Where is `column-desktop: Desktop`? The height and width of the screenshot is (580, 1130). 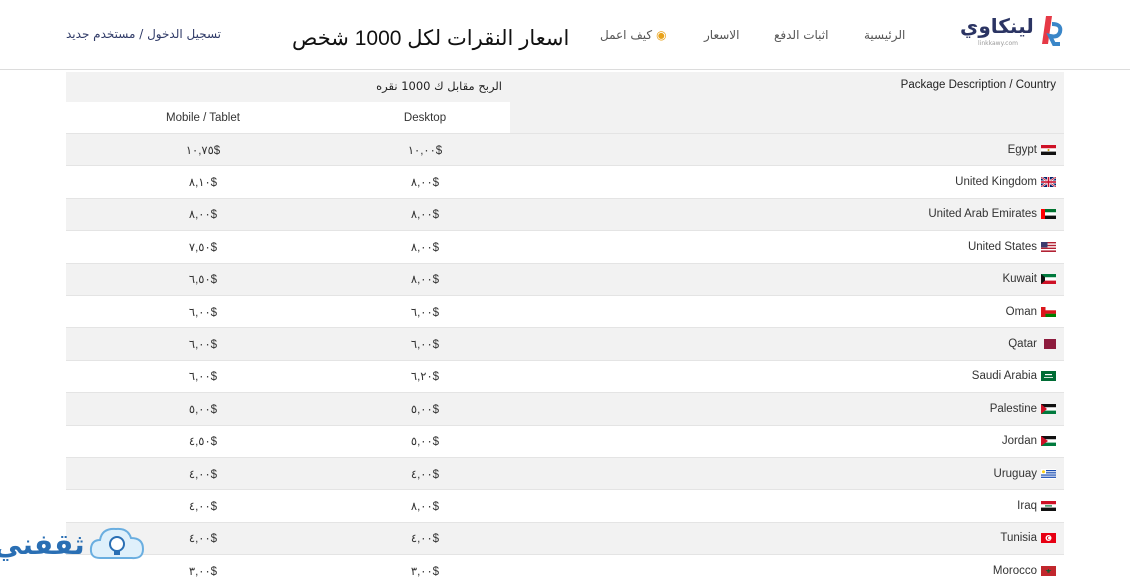 column-desktop: Desktop is located at coordinates (425, 118).